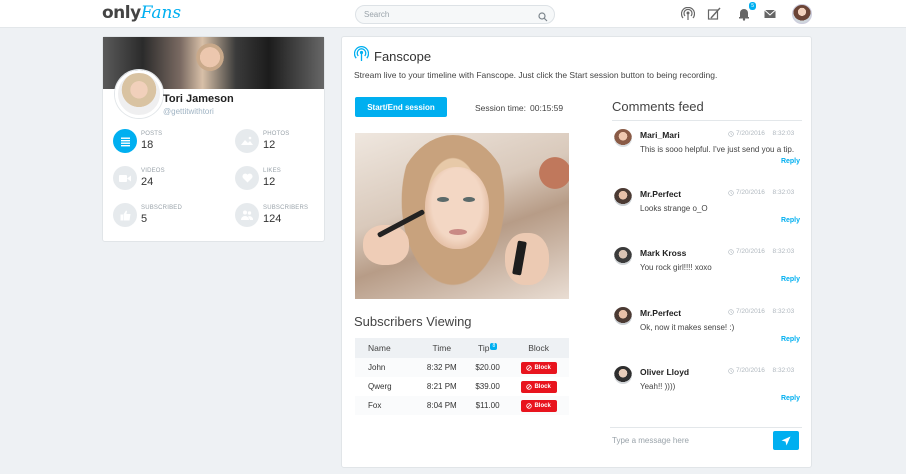 The height and width of the screenshot is (474, 906). What do you see at coordinates (269, 145) in the screenshot?
I see `stat-value: 12` at bounding box center [269, 145].